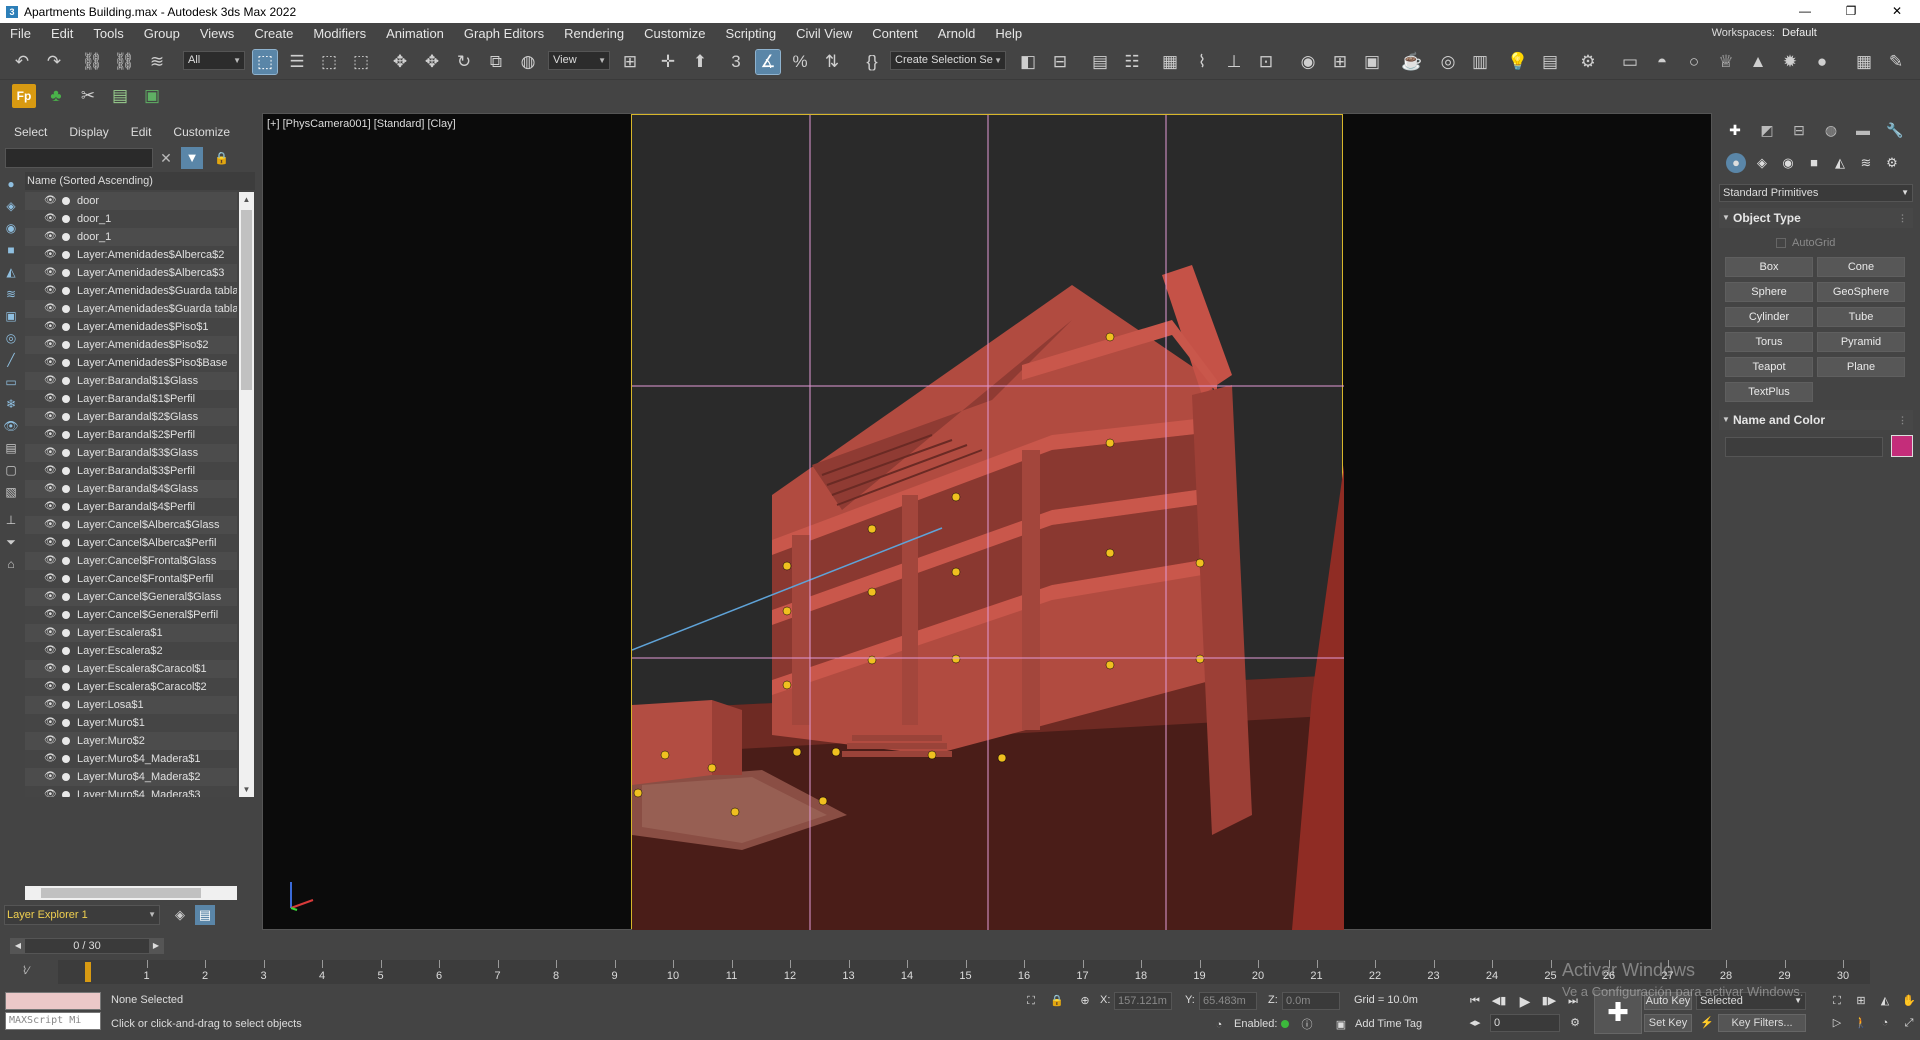 Image resolution: width=1920 pixels, height=1040 pixels. I want to click on reference-coordinate-dropdown: View ▼, so click(579, 60).